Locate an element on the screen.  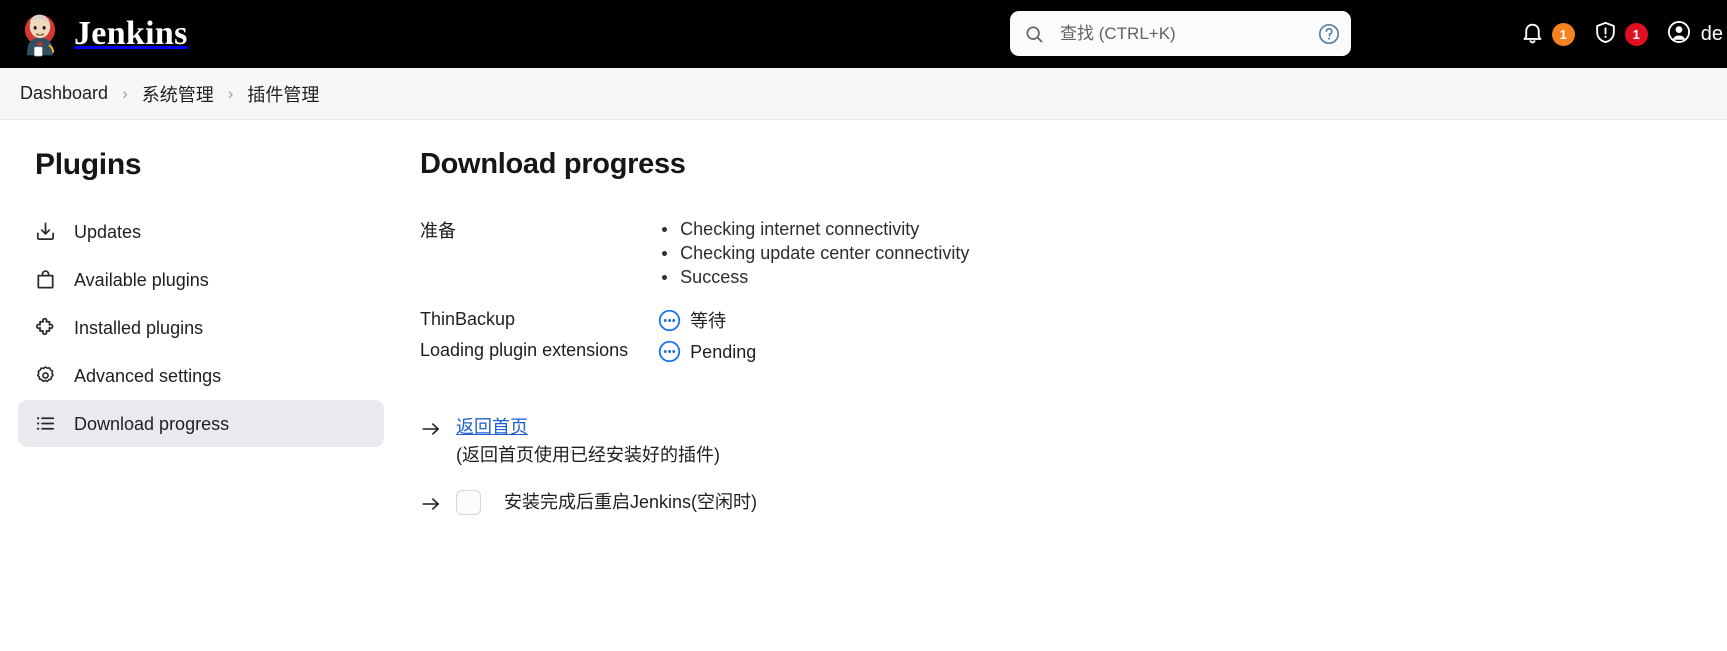
jenkins-home-link: Jenkins is located at coordinates (103, 34).